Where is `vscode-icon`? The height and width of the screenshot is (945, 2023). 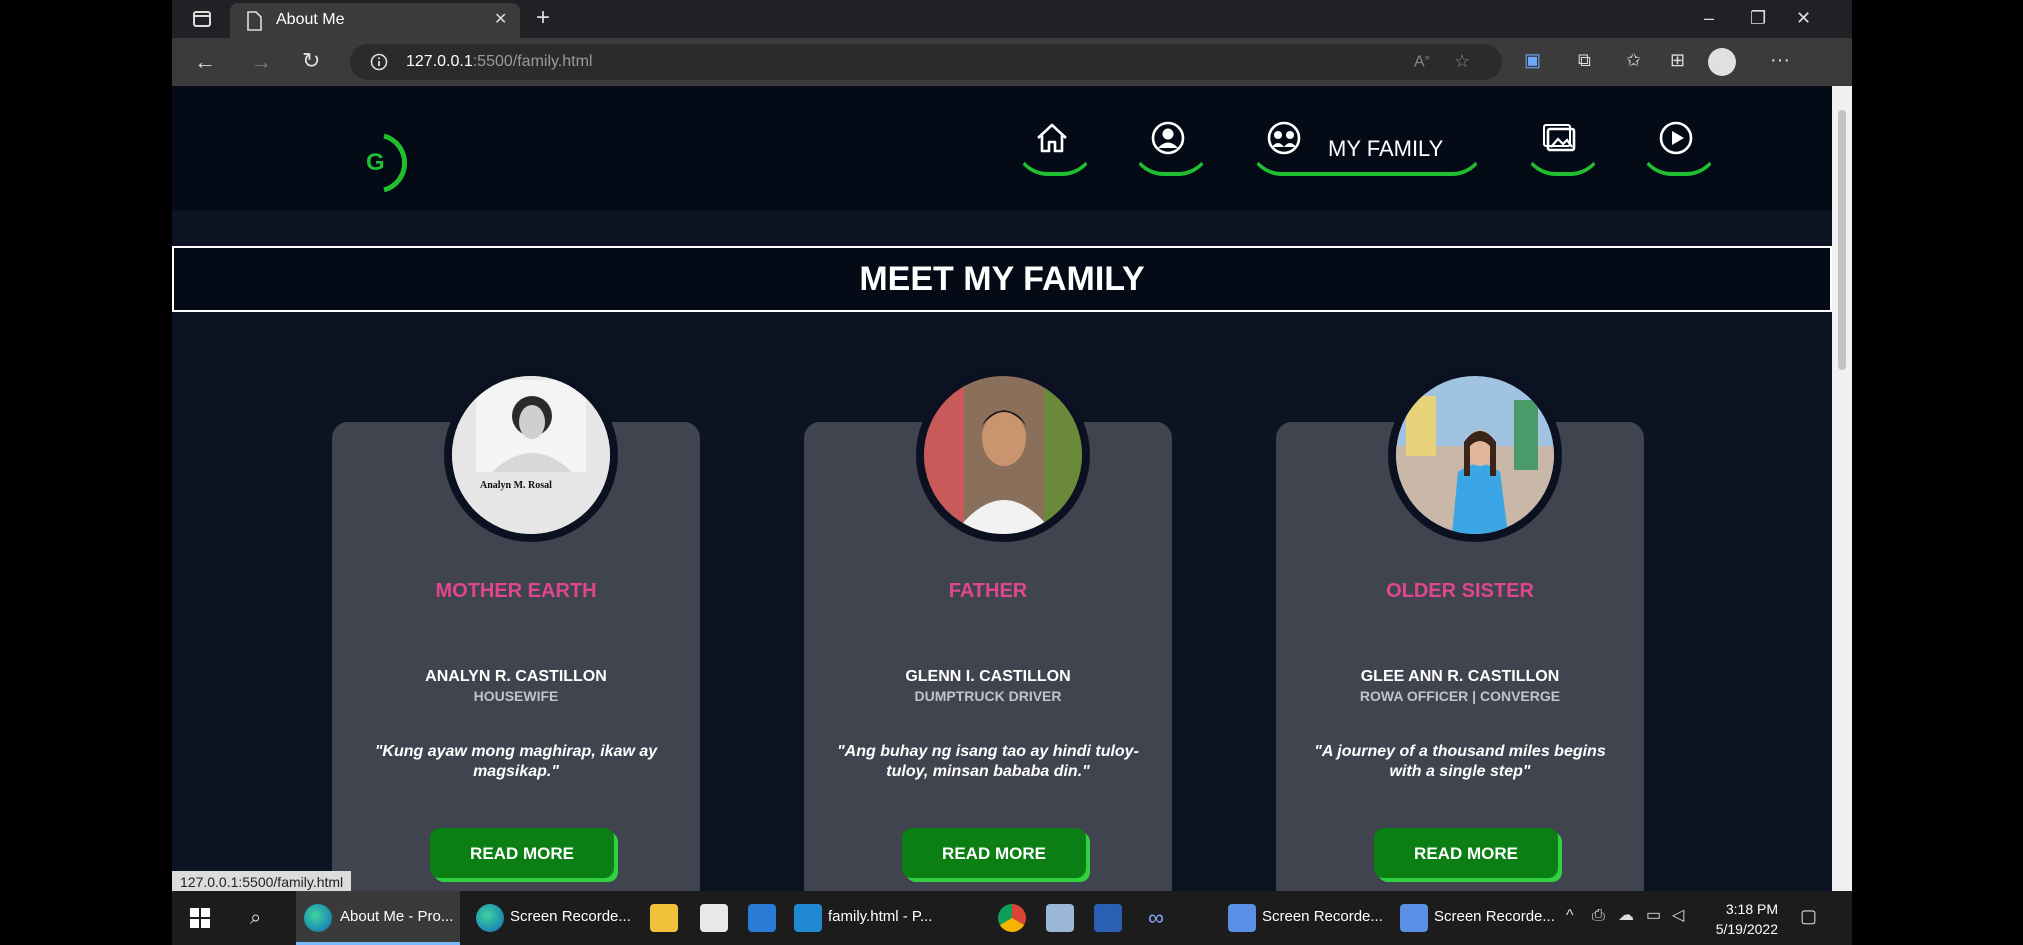
vscode-icon is located at coordinates (808, 918).